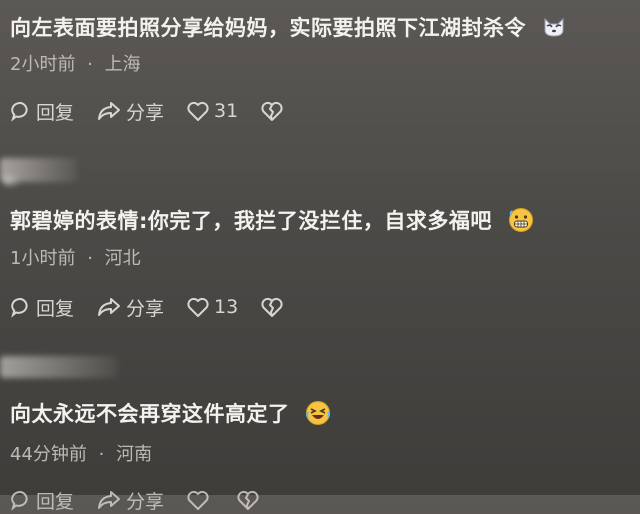 Image resolution: width=640 pixels, height=514 pixels. What do you see at coordinates (43, 258) in the screenshot?
I see `comment-time: 1小时前` at bounding box center [43, 258].